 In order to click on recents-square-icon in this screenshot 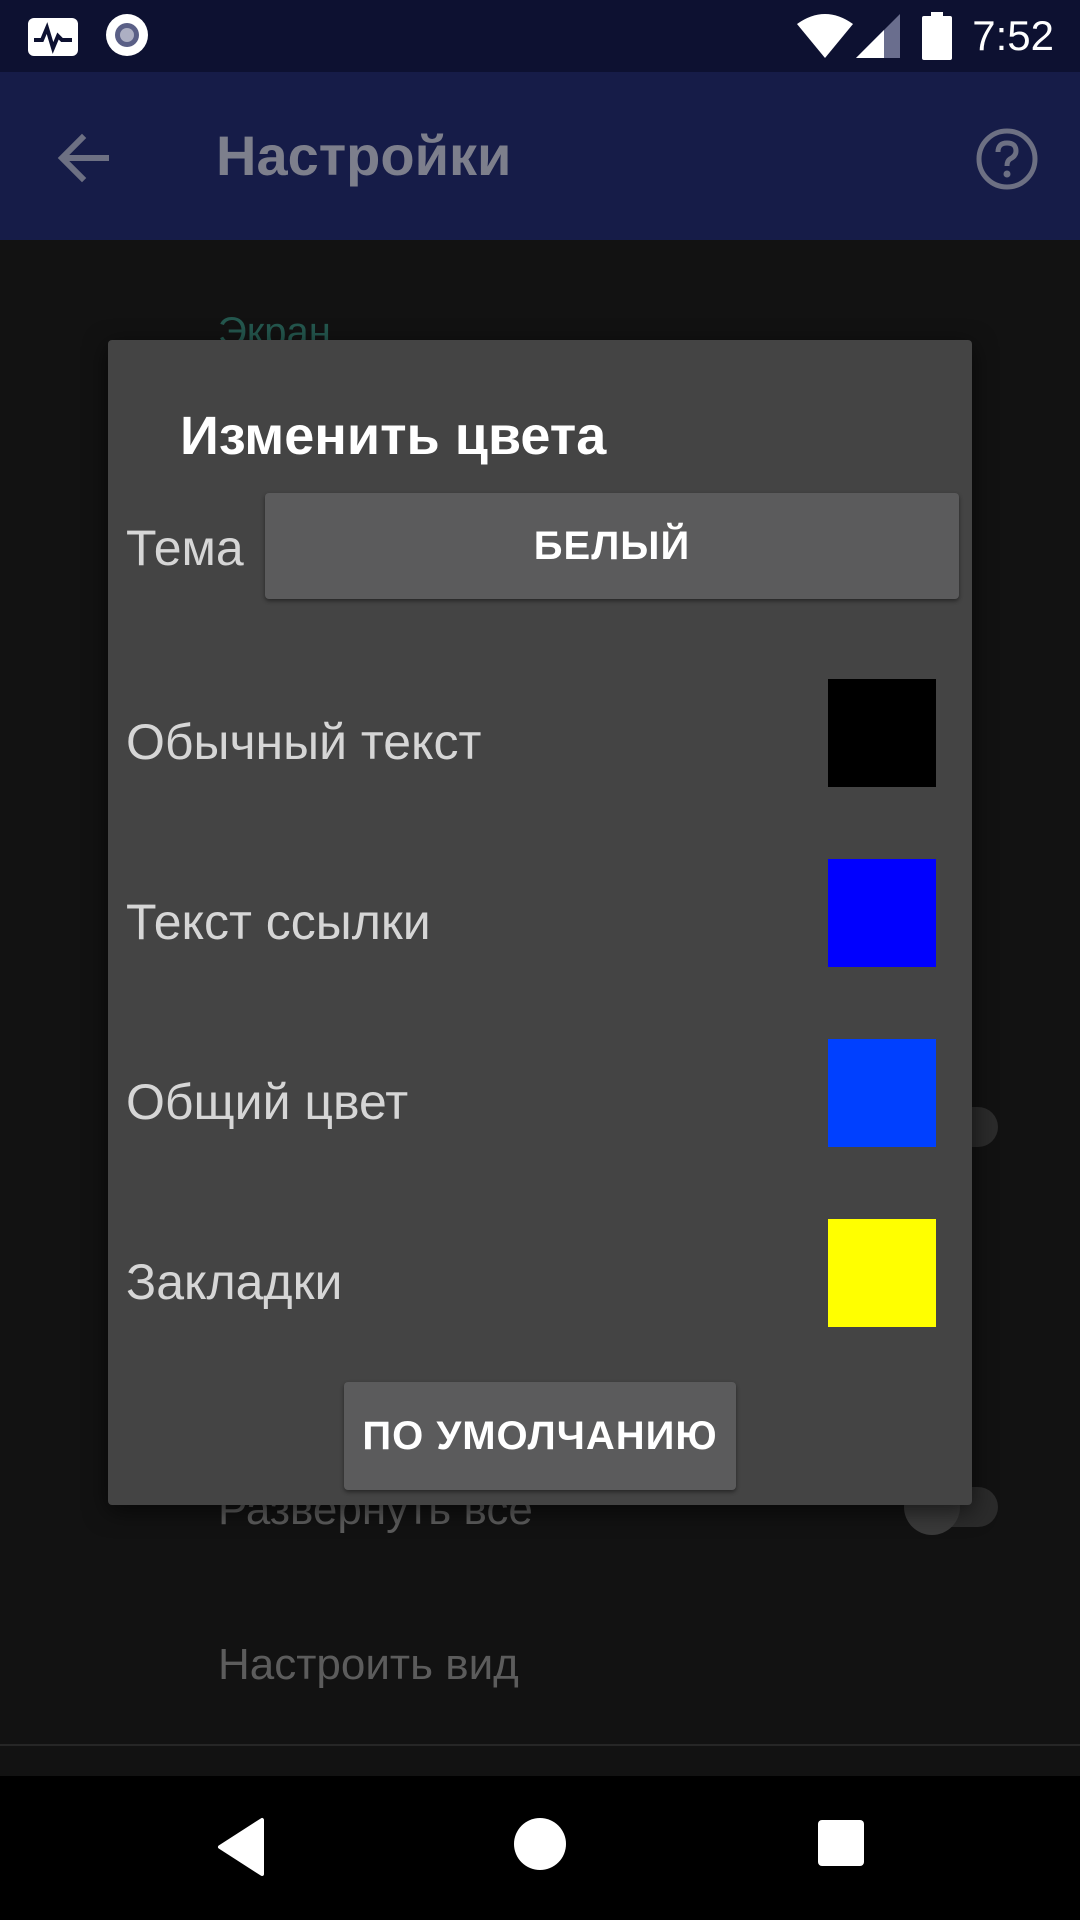, I will do `click(841, 1845)`.